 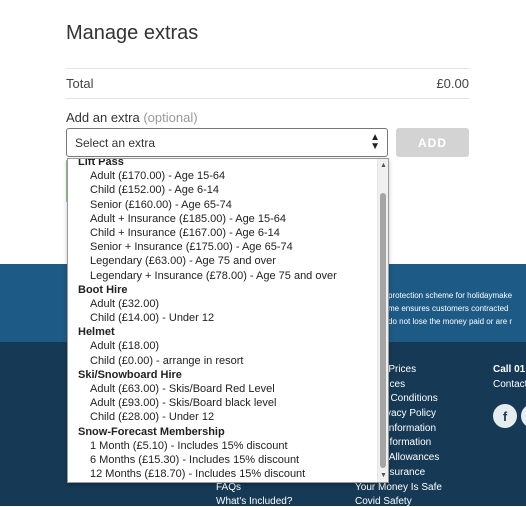 What do you see at coordinates (505, 416) in the screenshot?
I see `facebook-icon: f` at bounding box center [505, 416].